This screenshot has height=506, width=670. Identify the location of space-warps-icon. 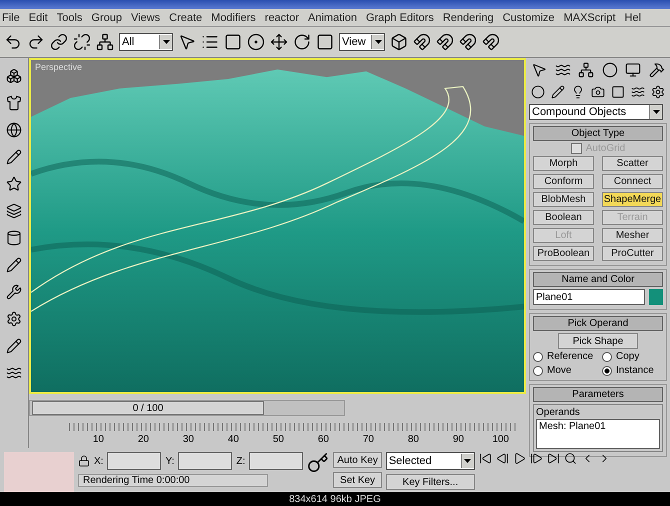
(638, 92).